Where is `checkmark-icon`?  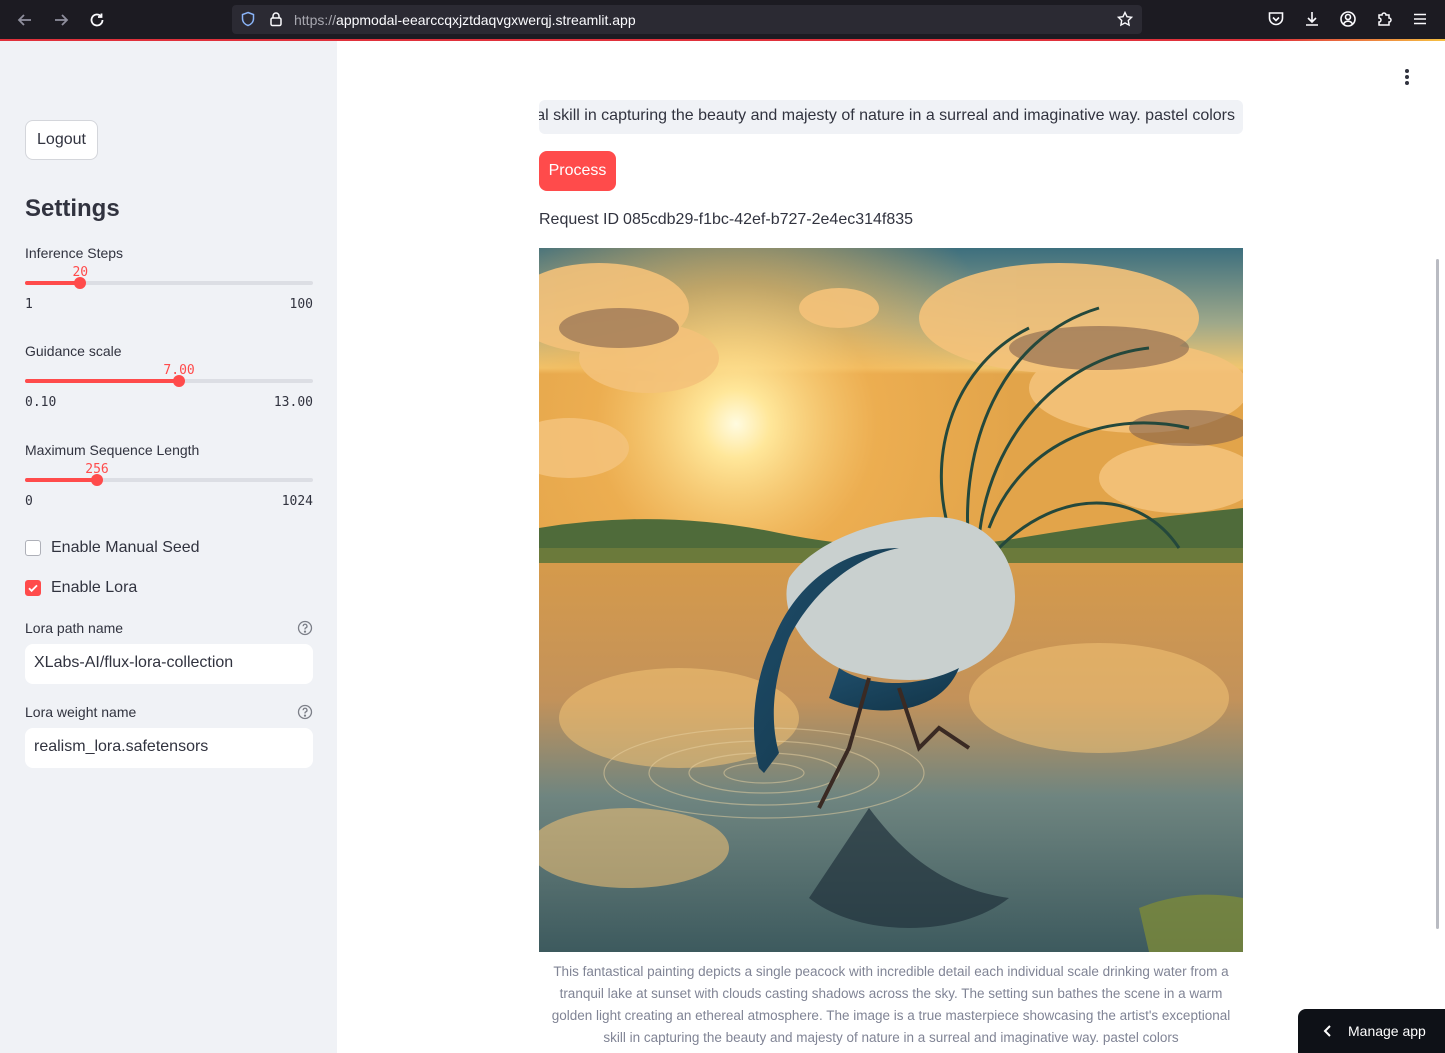
checkmark-icon is located at coordinates (33, 588).